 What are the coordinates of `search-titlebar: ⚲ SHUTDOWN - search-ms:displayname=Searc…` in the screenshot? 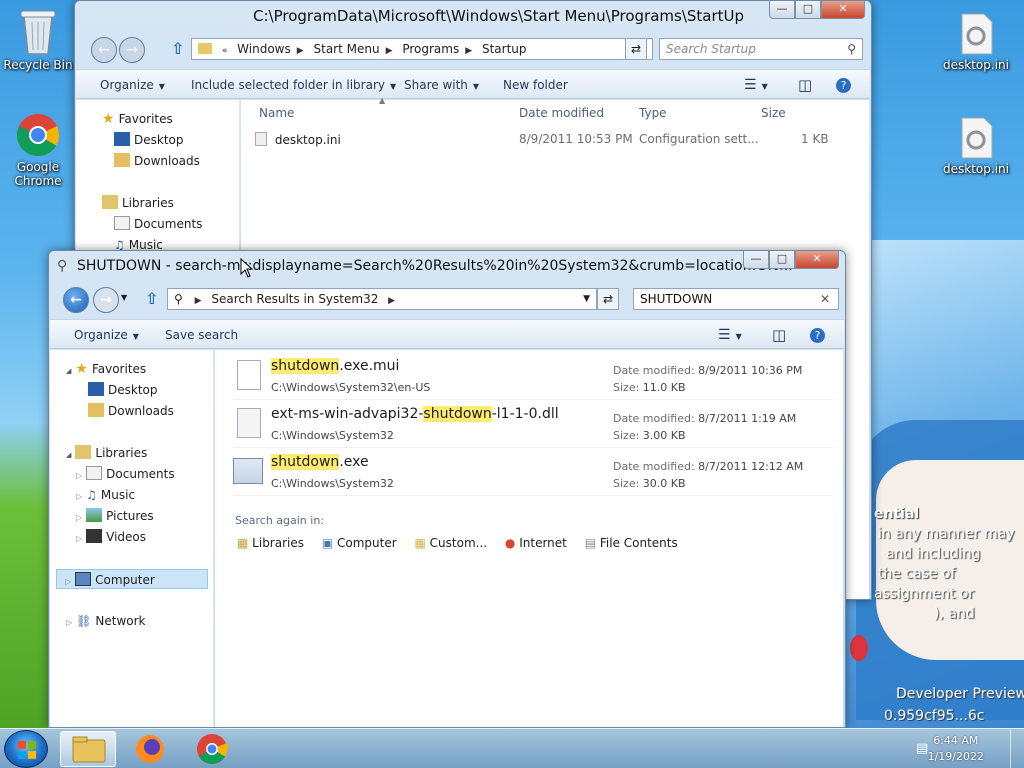 It's located at (447, 266).